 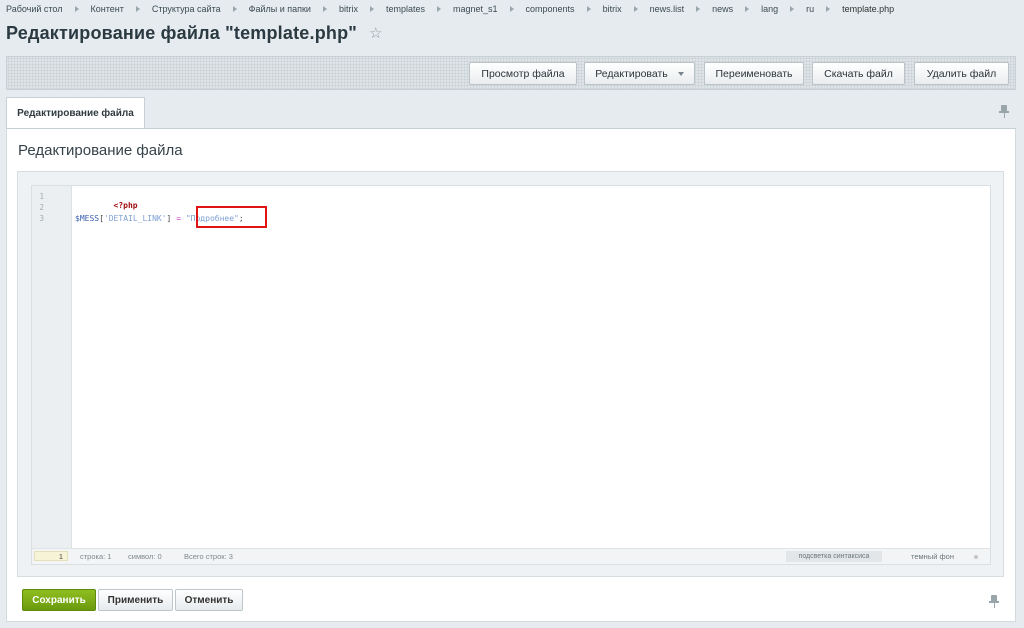 I want to click on breadcrumb-item-templates: templates, so click(x=405, y=9).